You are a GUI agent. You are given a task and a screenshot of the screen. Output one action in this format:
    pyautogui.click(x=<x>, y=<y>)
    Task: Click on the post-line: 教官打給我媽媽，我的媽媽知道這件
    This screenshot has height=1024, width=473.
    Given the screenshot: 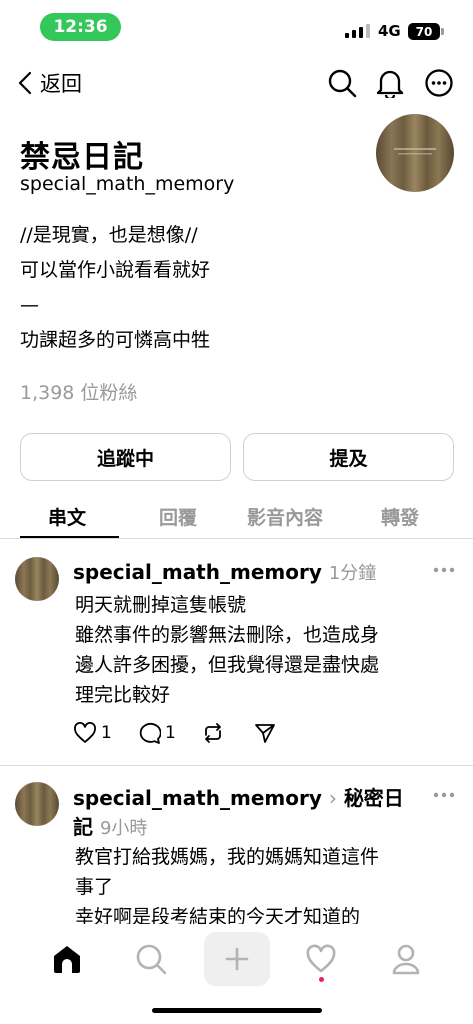 What is the action you would take?
    pyautogui.click(x=227, y=857)
    